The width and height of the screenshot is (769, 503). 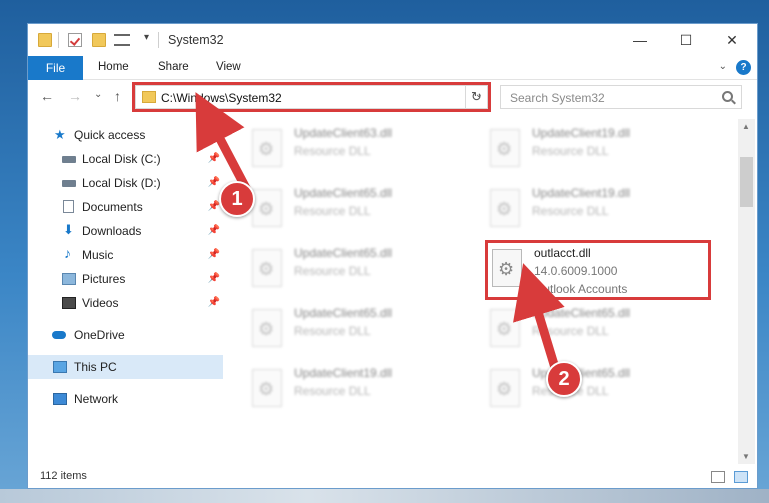 I want to click on tab-home: Home, so click(x=113, y=67).